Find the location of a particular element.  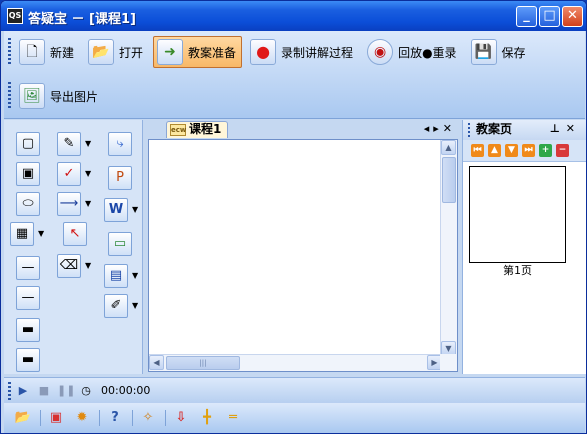

ecw-file-icon: ecw is located at coordinates (178, 130).